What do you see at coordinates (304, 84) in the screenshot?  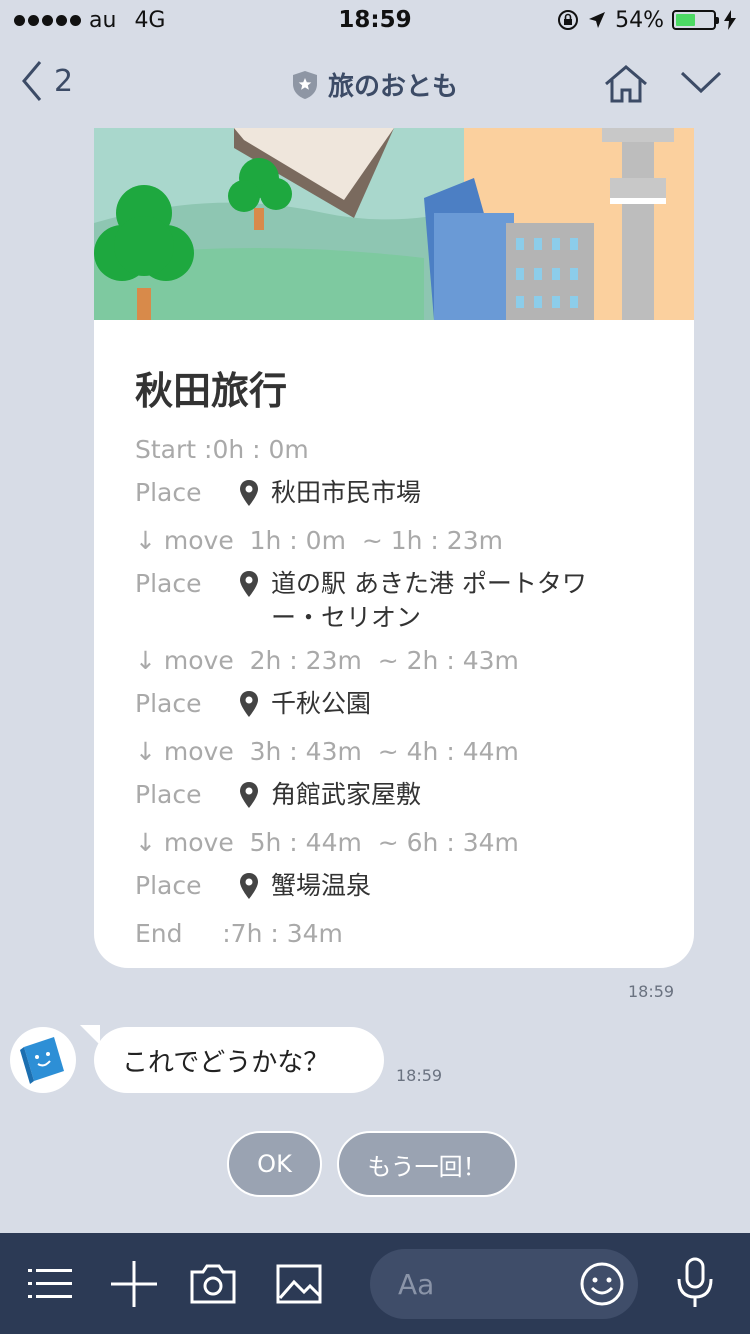 I see `official-shield-icon` at bounding box center [304, 84].